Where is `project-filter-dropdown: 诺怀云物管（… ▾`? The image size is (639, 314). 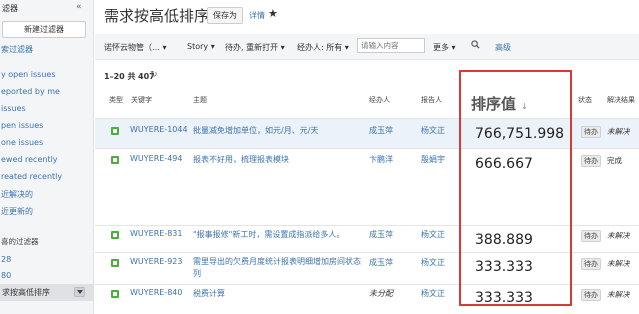
project-filter-dropdown: 诺怀云物管（… ▾ is located at coordinates (135, 47).